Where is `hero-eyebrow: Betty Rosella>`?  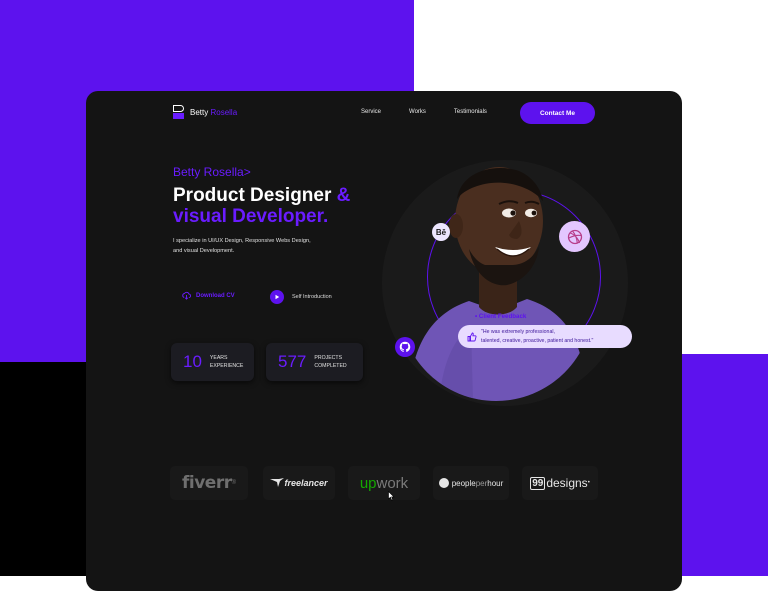 hero-eyebrow: Betty Rosella> is located at coordinates (212, 172).